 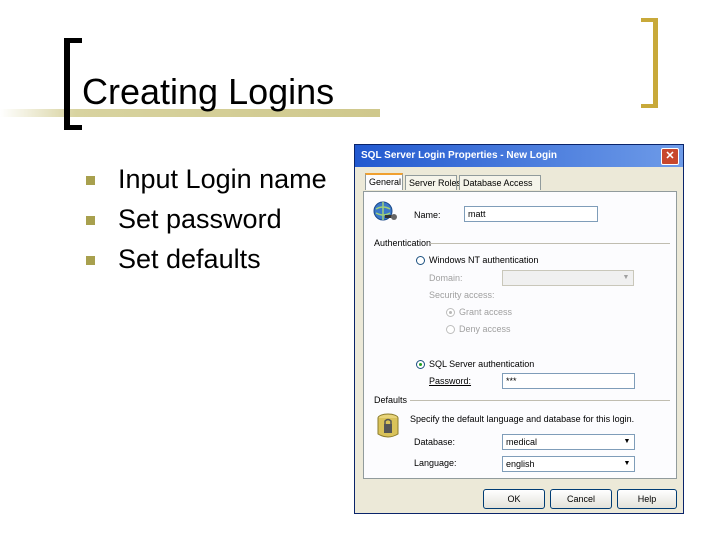 I want to click on tab-database-access: Database Access, so click(x=500, y=182).